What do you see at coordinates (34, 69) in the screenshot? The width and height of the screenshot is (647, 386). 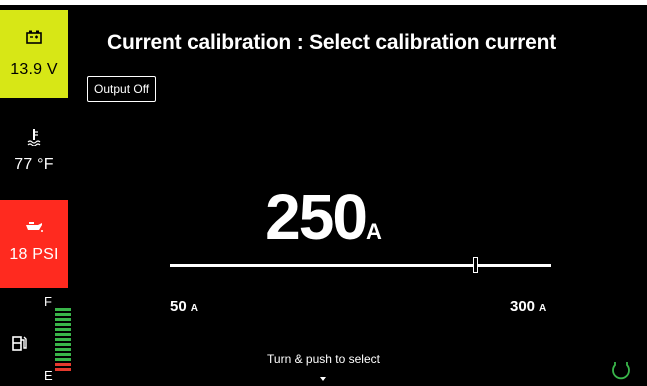 I see `battery-voltage: 13.9 V` at bounding box center [34, 69].